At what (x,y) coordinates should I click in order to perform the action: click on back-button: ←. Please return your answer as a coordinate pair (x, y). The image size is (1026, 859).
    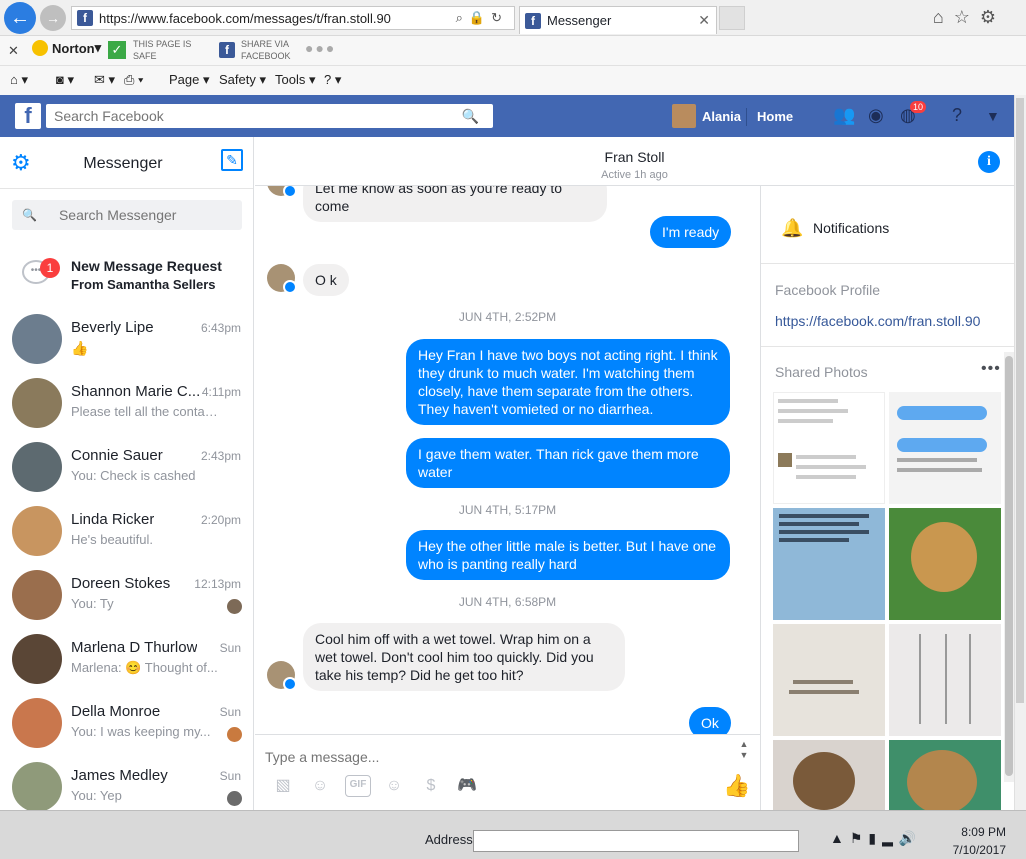
    Looking at the image, I should click on (20, 18).